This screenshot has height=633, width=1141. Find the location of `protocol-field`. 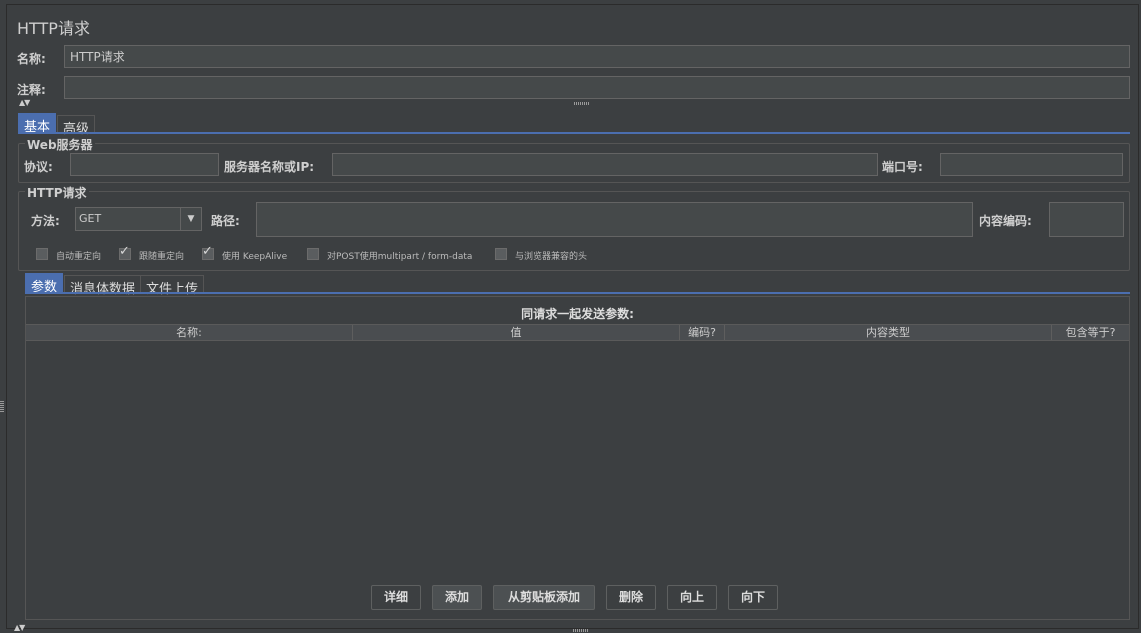

protocol-field is located at coordinates (144, 164).